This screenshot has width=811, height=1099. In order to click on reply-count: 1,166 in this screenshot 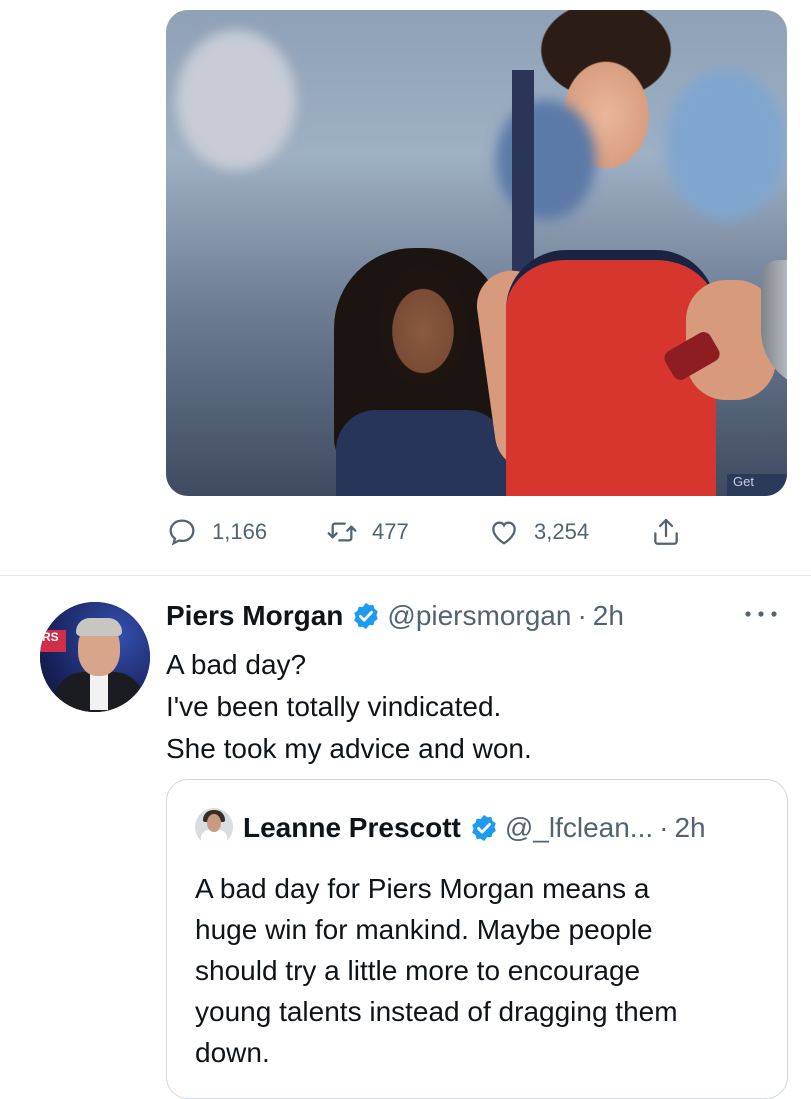, I will do `click(240, 531)`.